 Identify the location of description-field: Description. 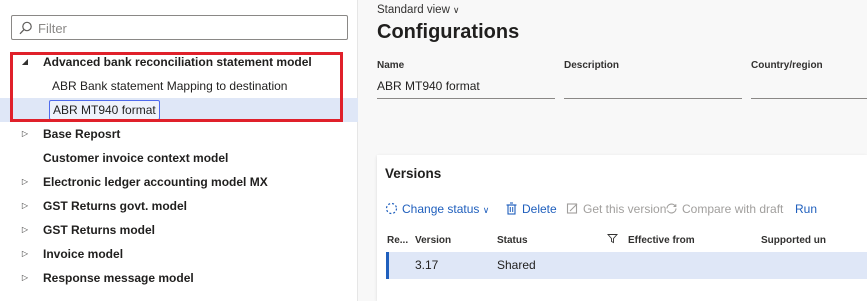
(653, 79).